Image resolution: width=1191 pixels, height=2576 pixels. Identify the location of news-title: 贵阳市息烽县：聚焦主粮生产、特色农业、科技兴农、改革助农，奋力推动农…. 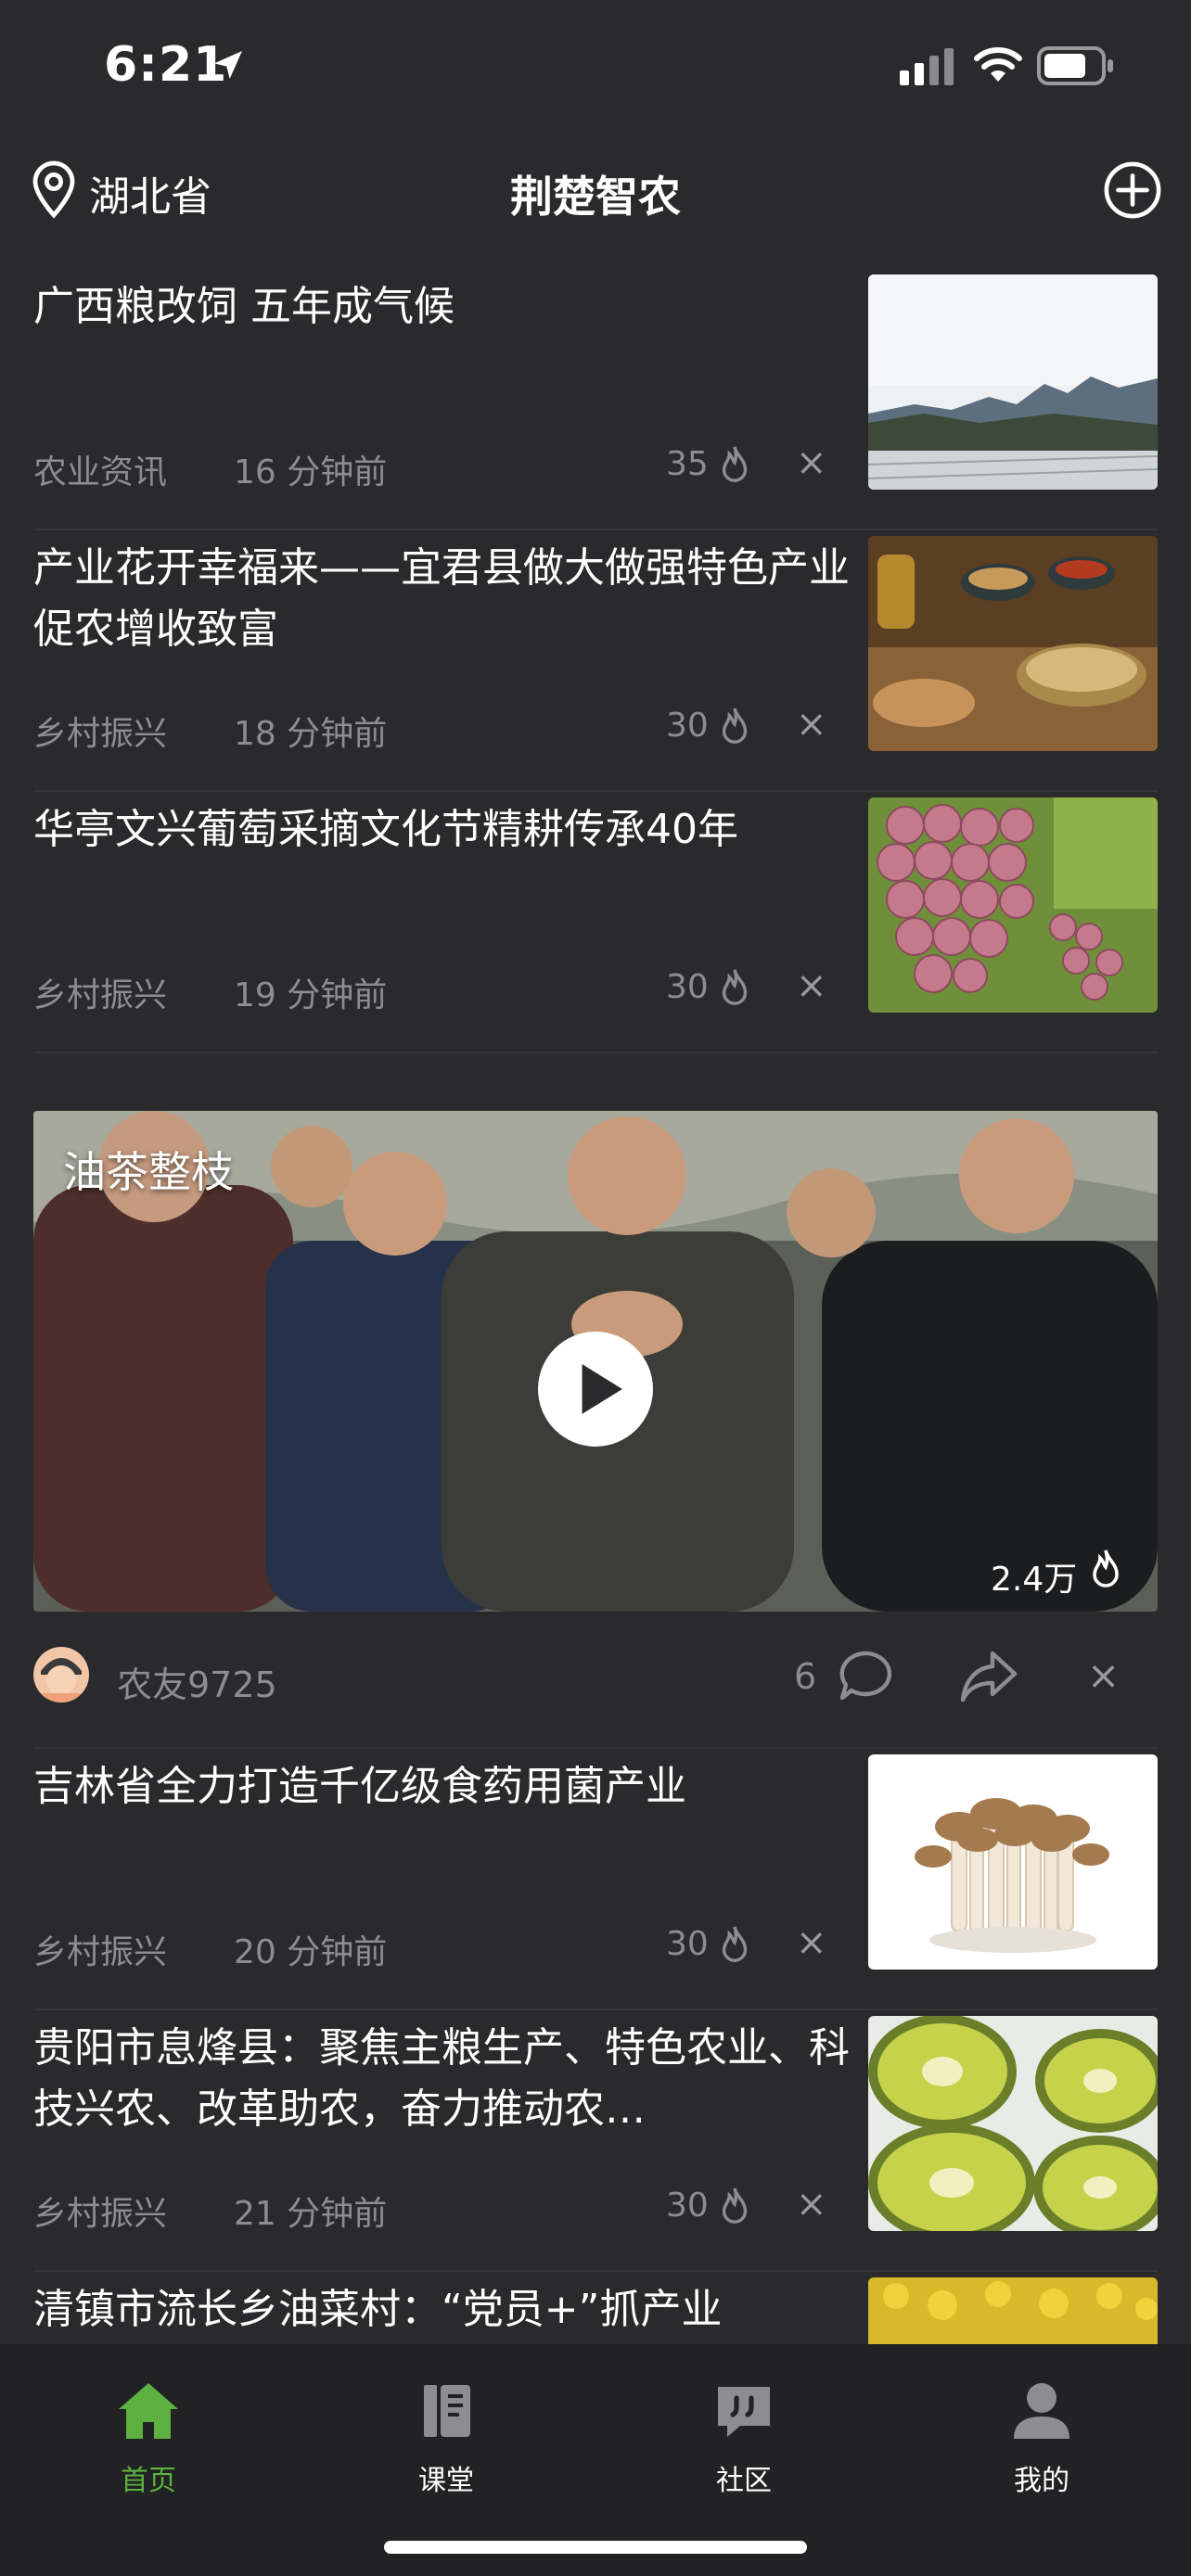
(441, 2079).